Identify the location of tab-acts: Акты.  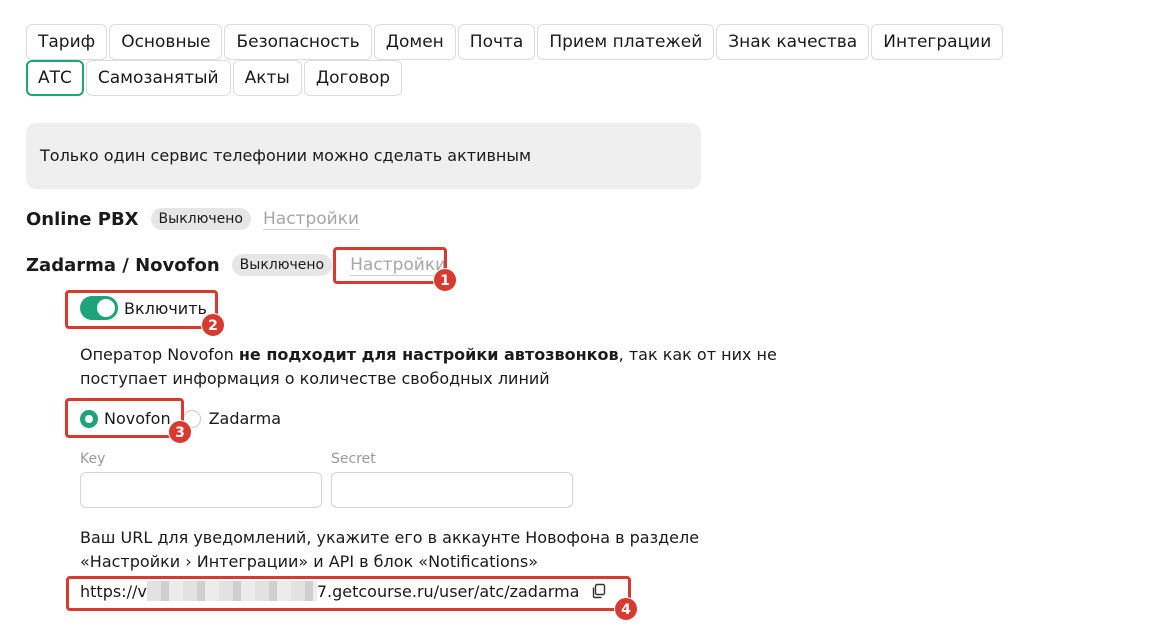
(267, 78).